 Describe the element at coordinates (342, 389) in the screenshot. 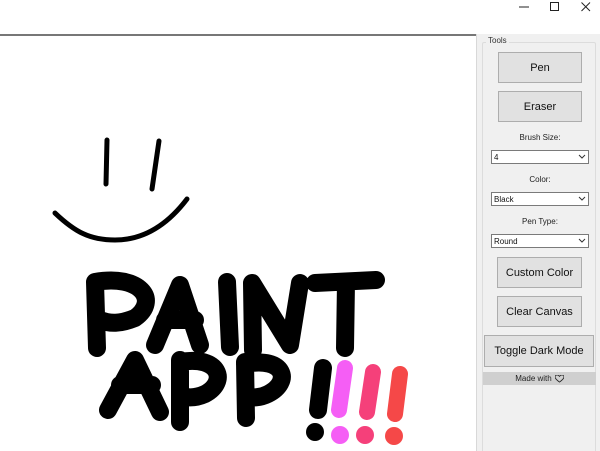

I see `exclaim-pink-stroke` at that location.